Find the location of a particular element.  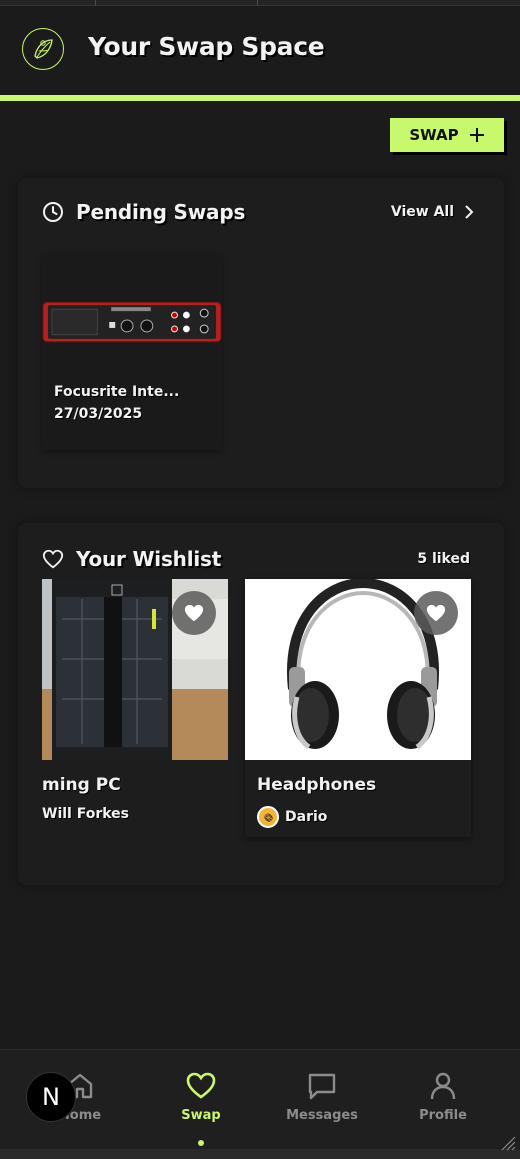

pending-swap-card: Focusrite Inte... 27/03/2025 is located at coordinates (132, 352).